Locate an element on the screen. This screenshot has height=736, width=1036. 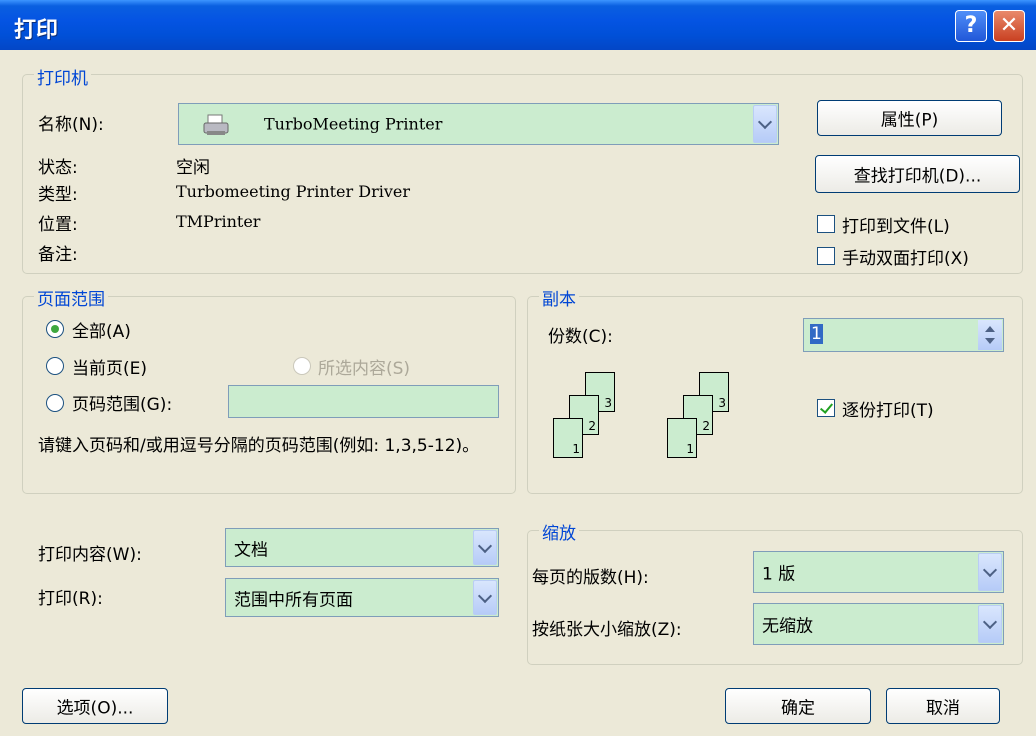
zoom-legend: 缩放 is located at coordinates (559, 531).